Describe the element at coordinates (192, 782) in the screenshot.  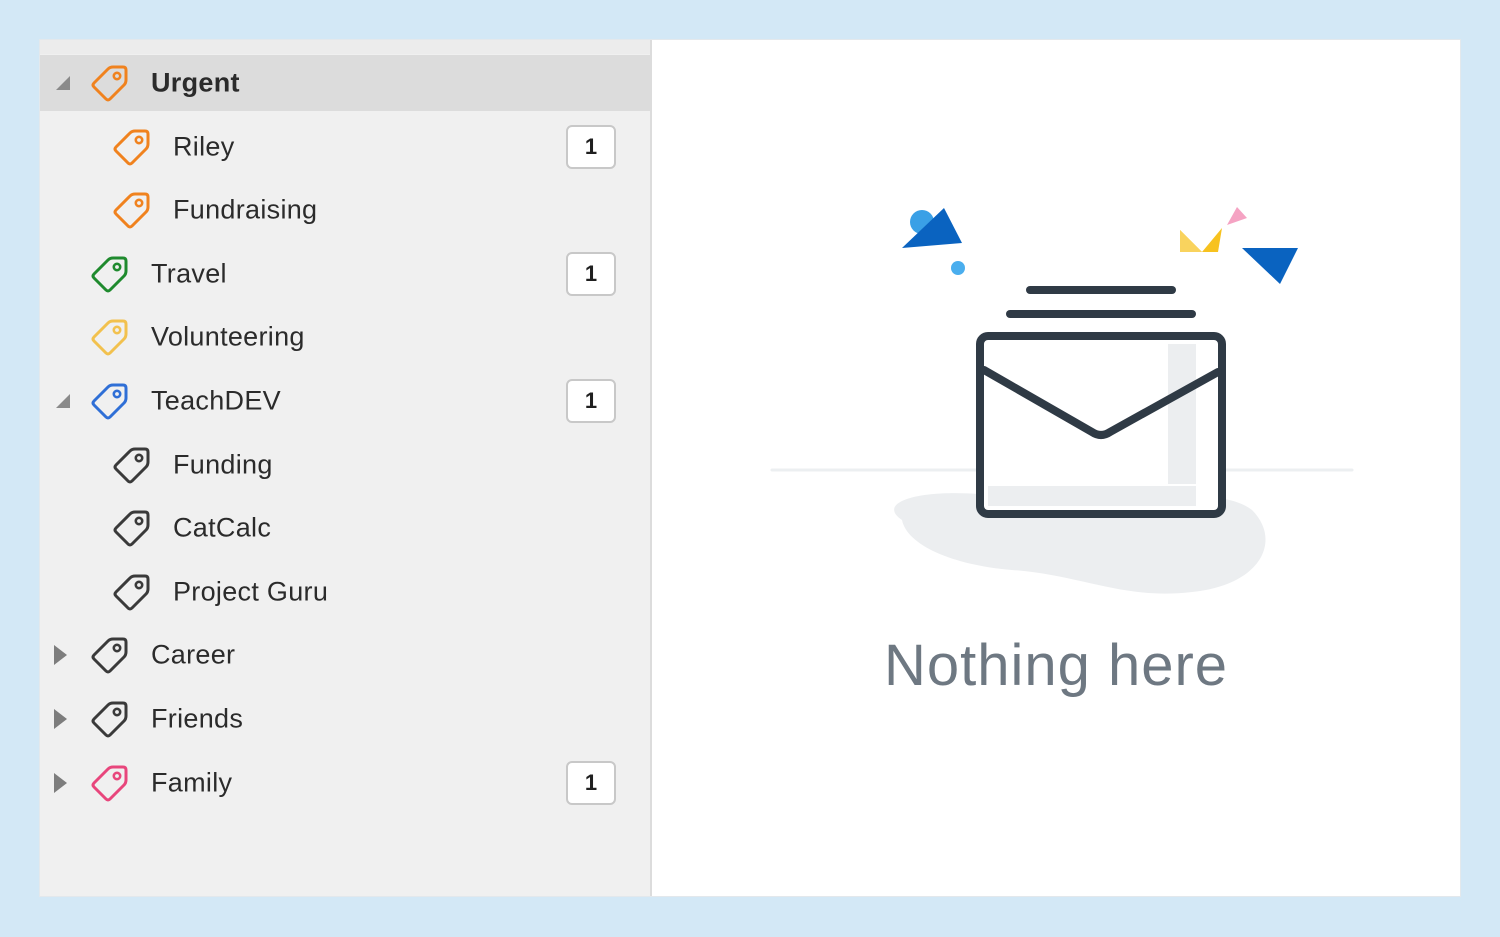
I see `tag-label: Family` at that location.